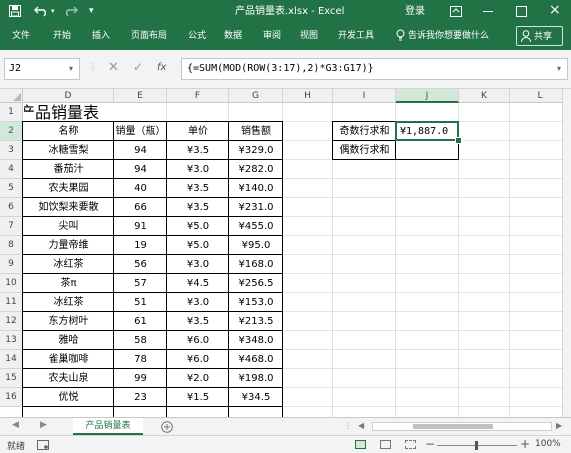 The image size is (571, 453). Describe the element at coordinates (68, 283) in the screenshot. I see `table-cell: 茶π` at that location.